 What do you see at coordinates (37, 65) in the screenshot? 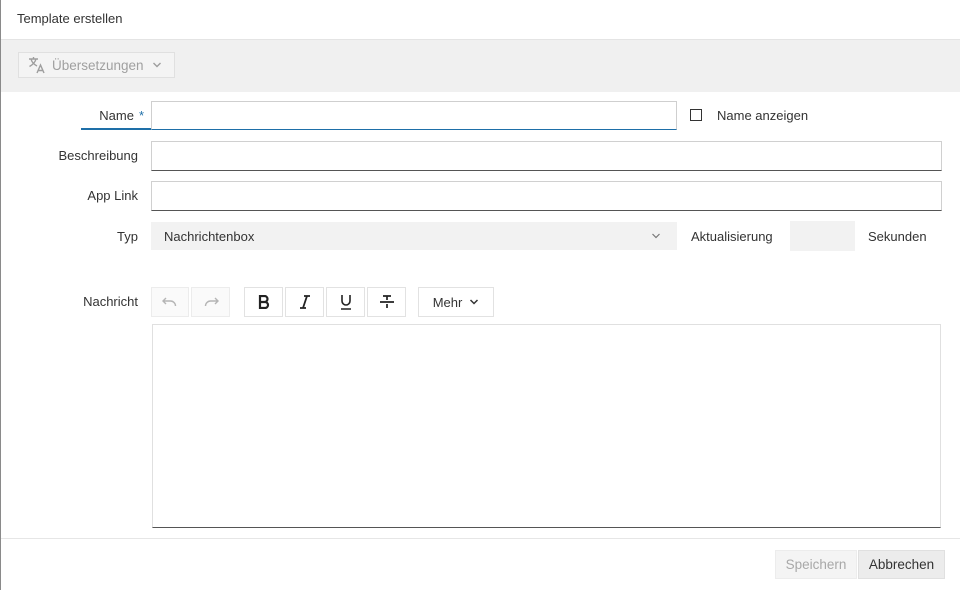
I see `translate-icon` at bounding box center [37, 65].